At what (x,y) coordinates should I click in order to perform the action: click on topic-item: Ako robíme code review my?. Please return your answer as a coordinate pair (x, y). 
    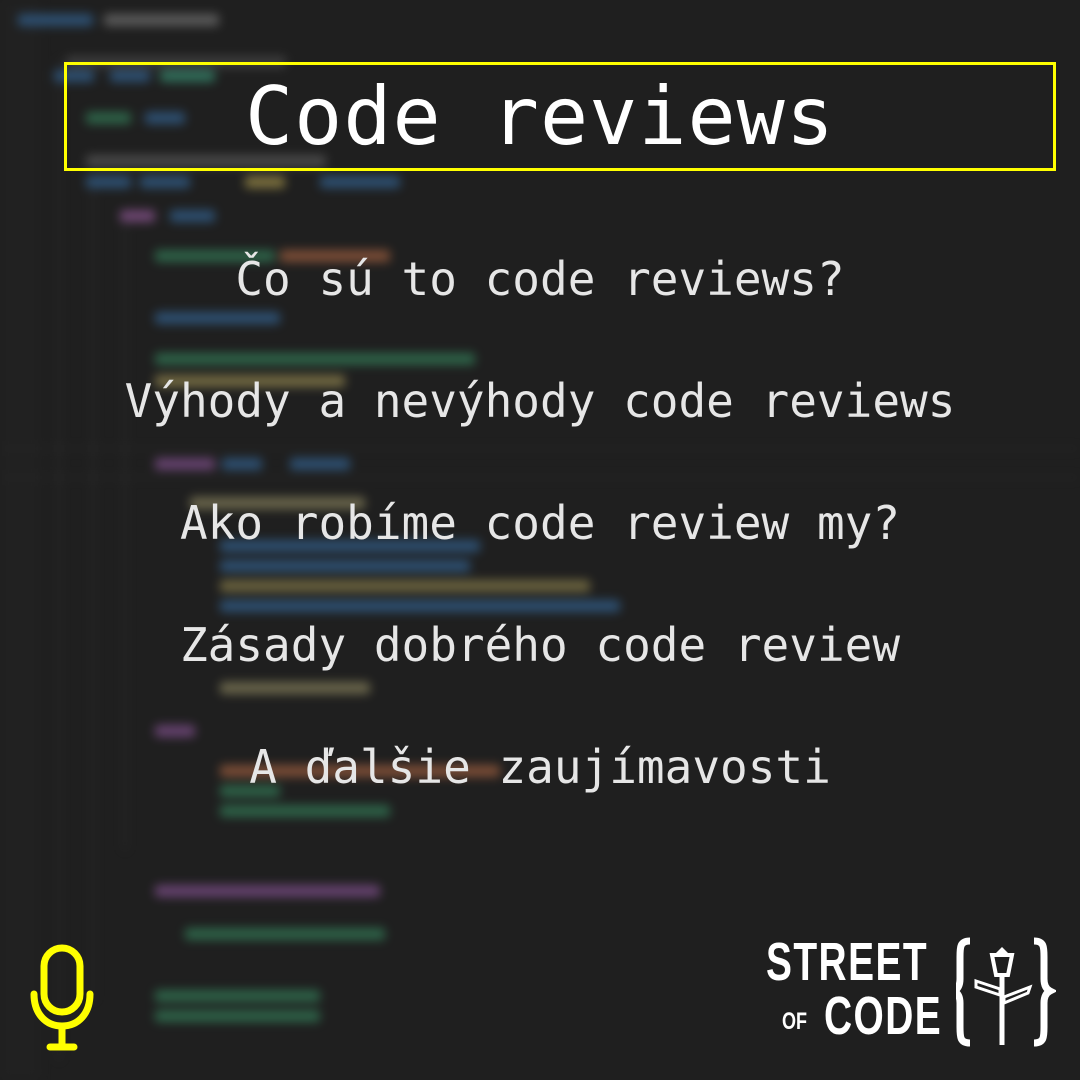
    Looking at the image, I should click on (540, 523).